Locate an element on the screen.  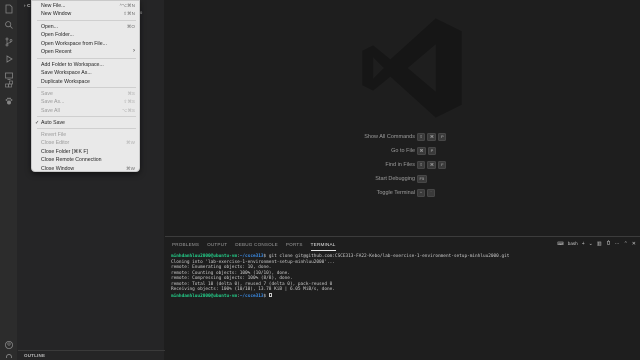
menu-item-duplicate-workspace: Duplicate Workspace is located at coordinates (85, 81).